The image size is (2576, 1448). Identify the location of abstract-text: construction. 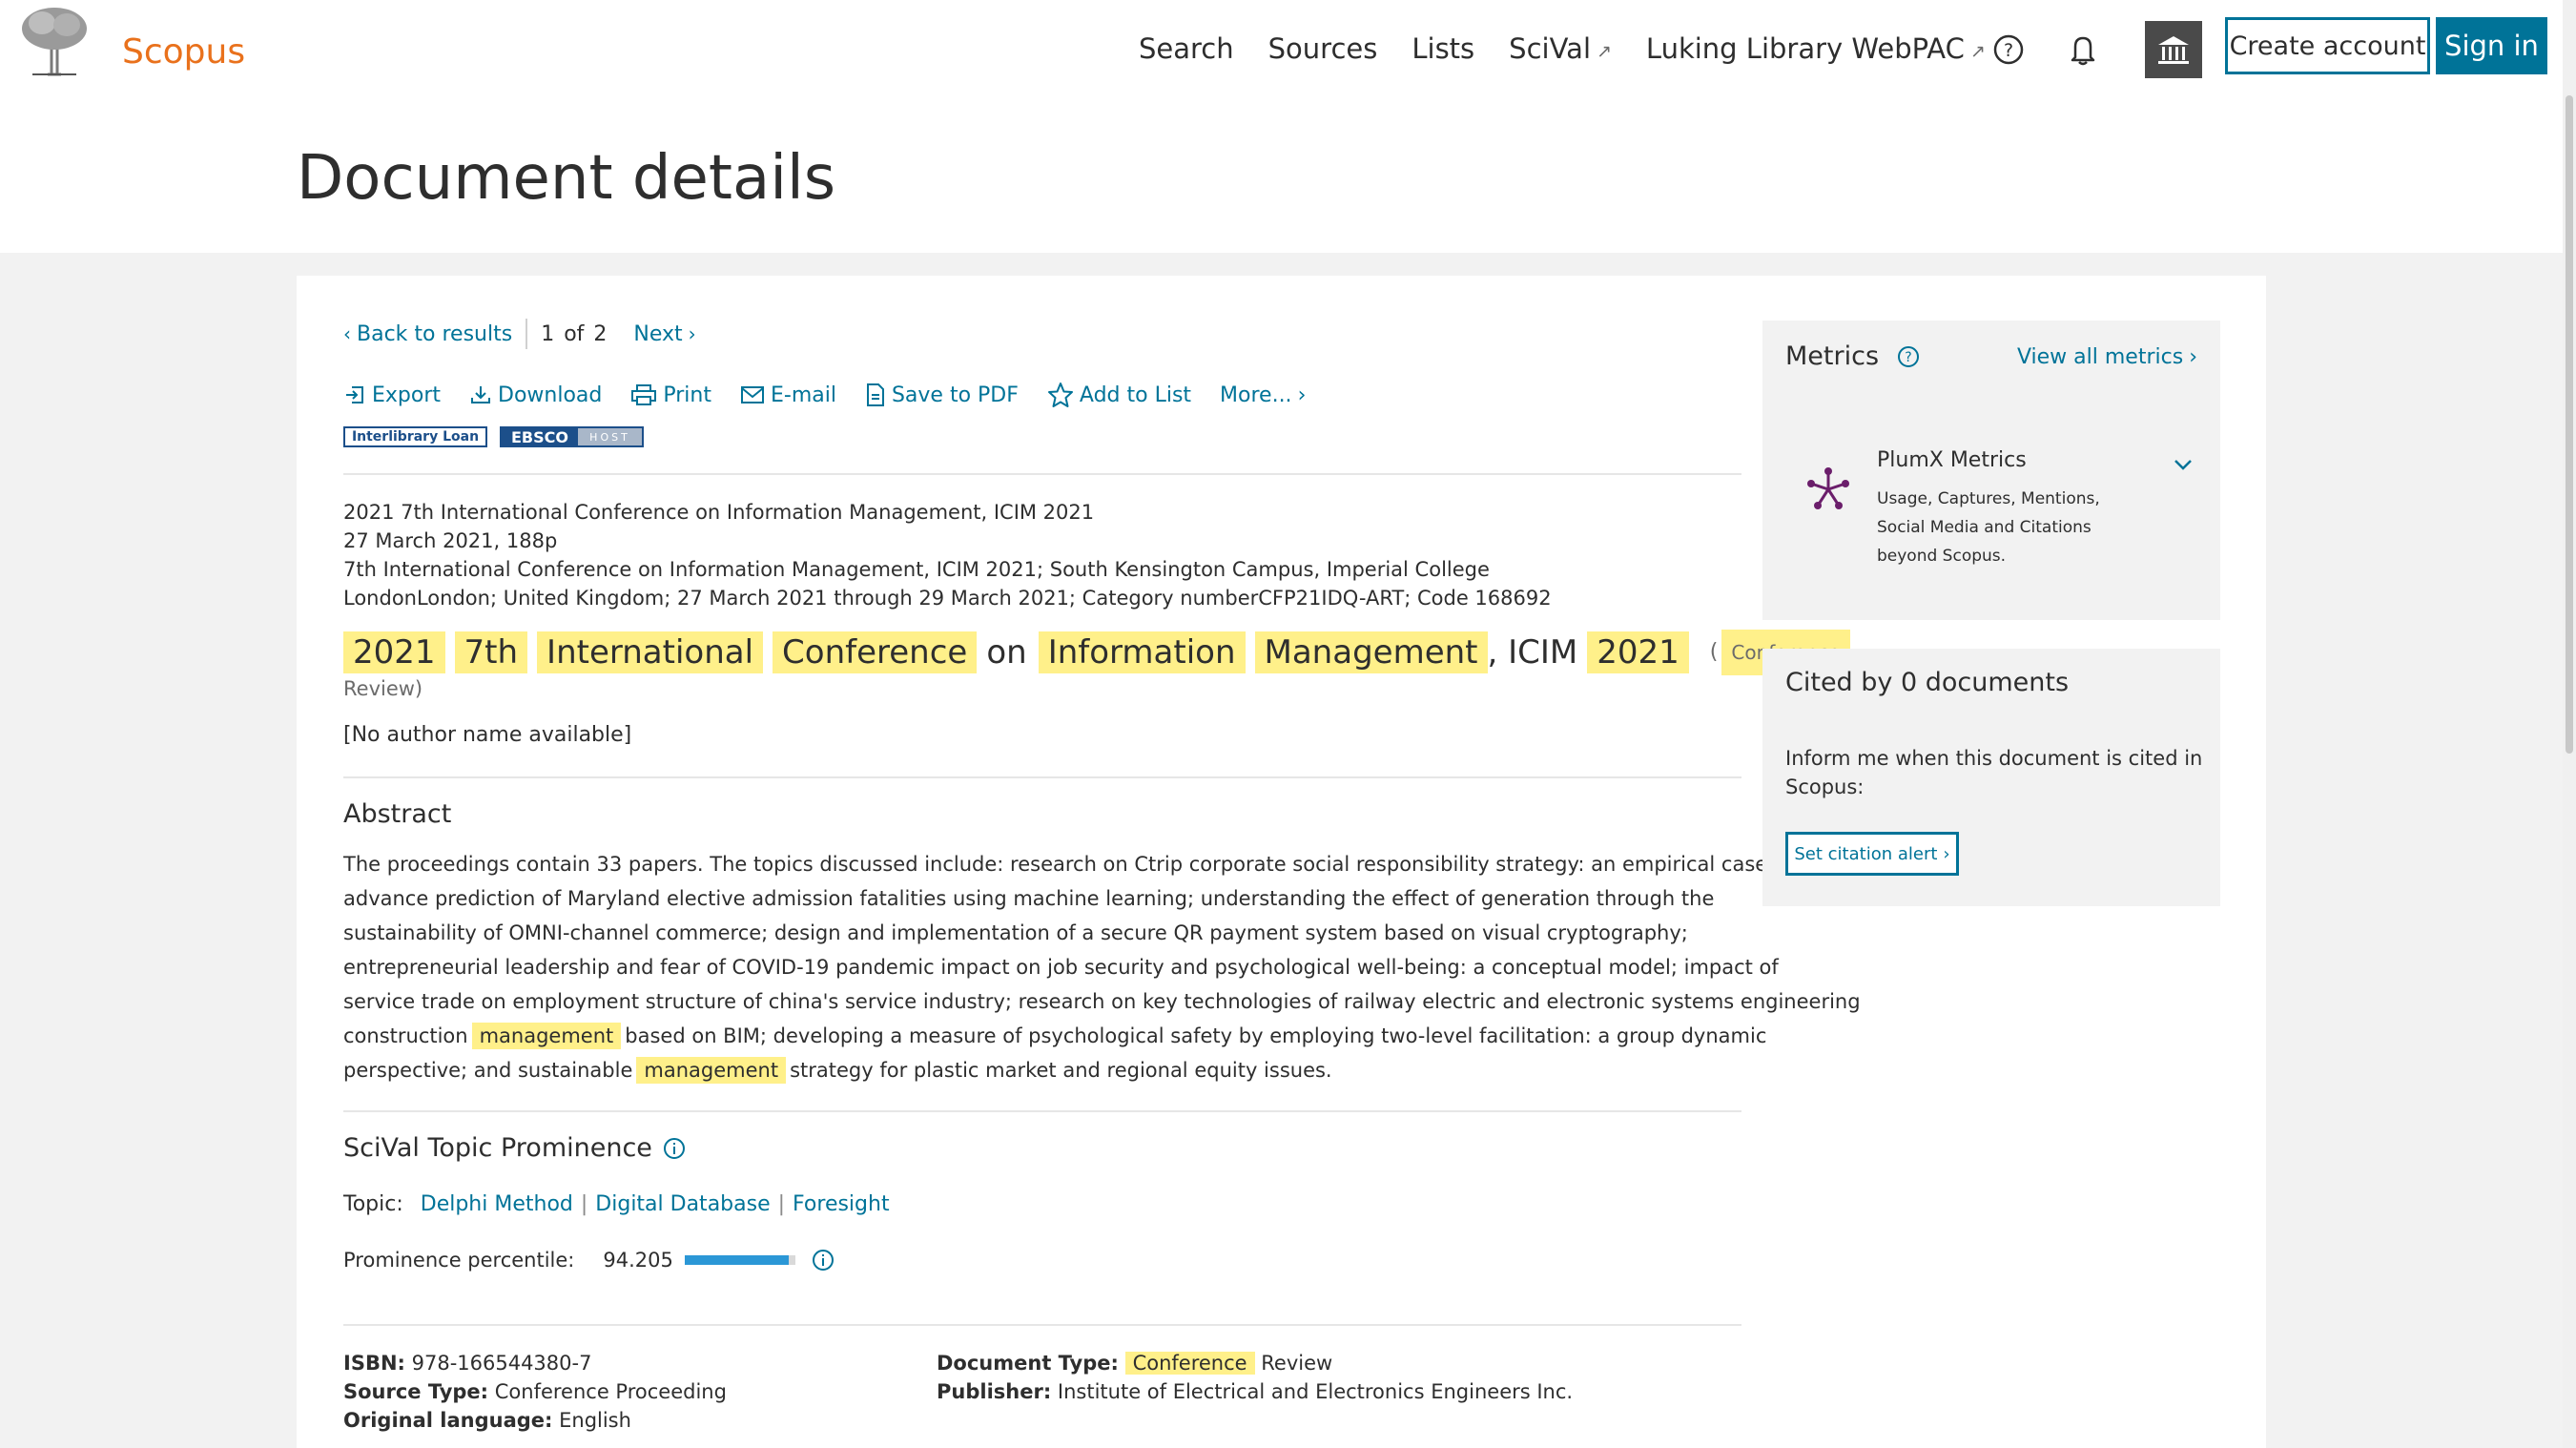
(405, 1035).